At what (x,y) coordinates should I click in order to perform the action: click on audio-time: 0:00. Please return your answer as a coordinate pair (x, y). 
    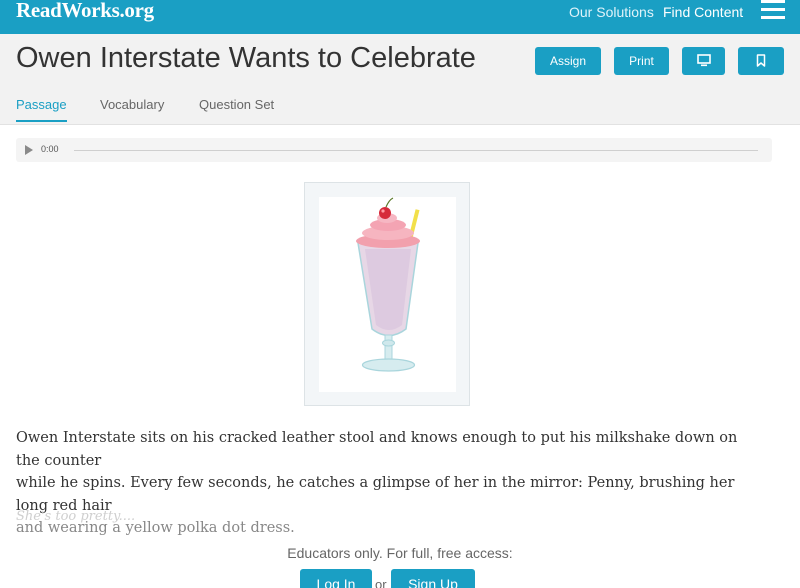
    Looking at the image, I should click on (50, 149).